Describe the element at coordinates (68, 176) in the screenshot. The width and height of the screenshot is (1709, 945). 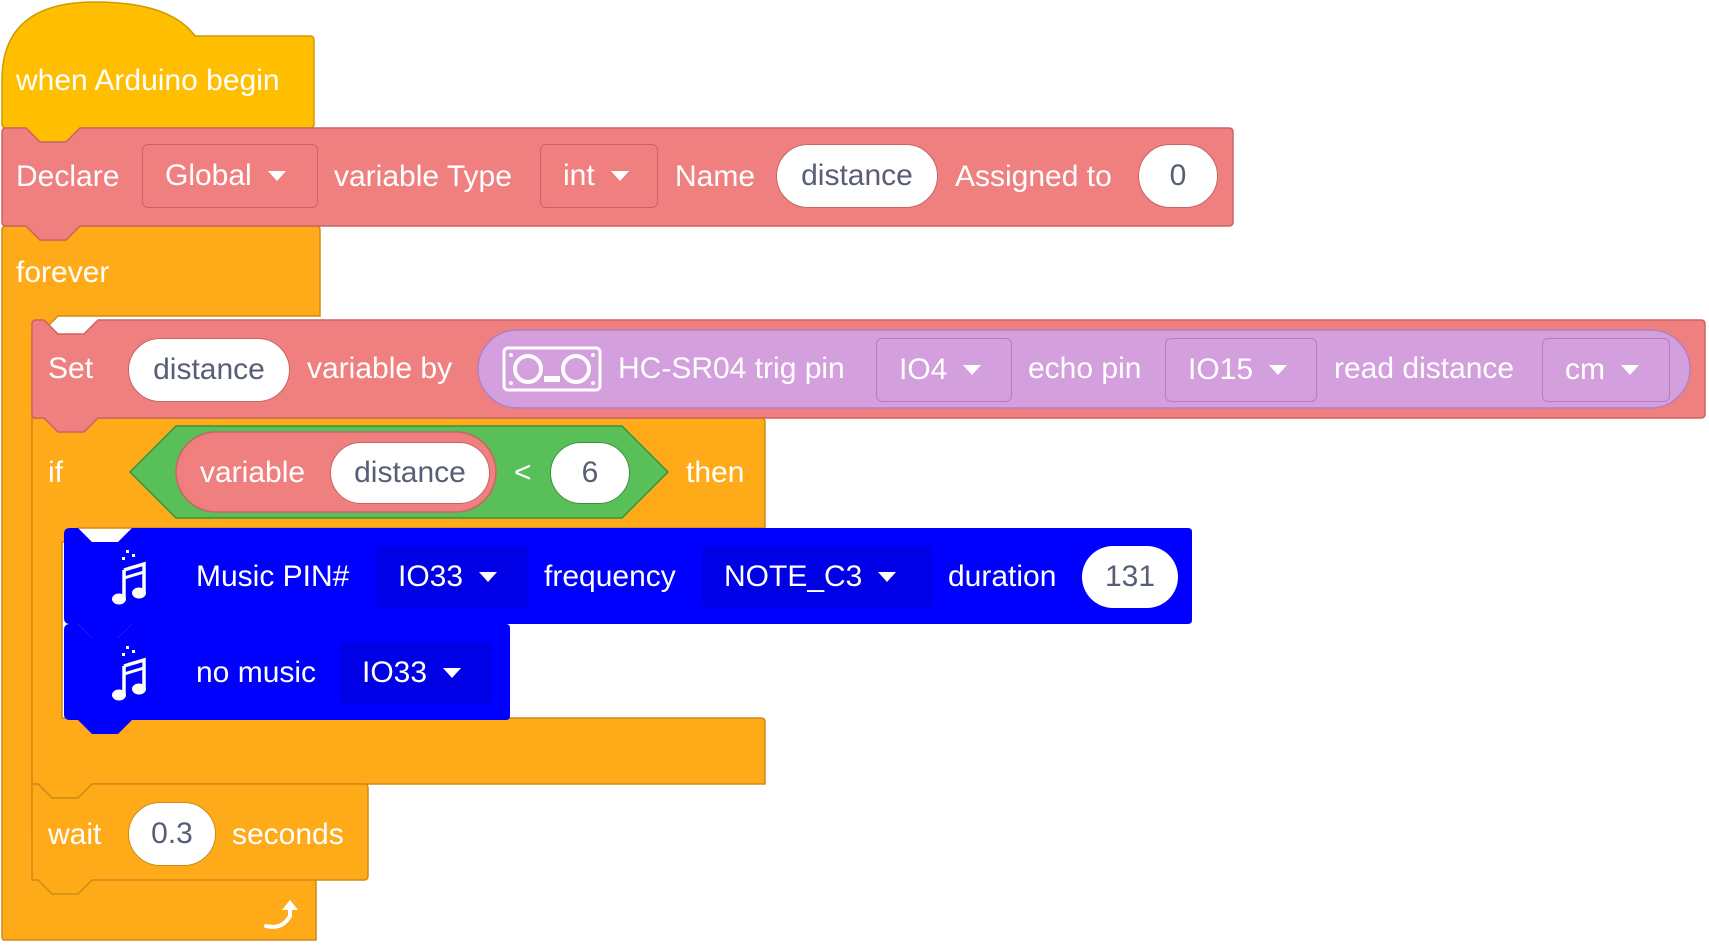
I see `declare-label: Declare` at that location.